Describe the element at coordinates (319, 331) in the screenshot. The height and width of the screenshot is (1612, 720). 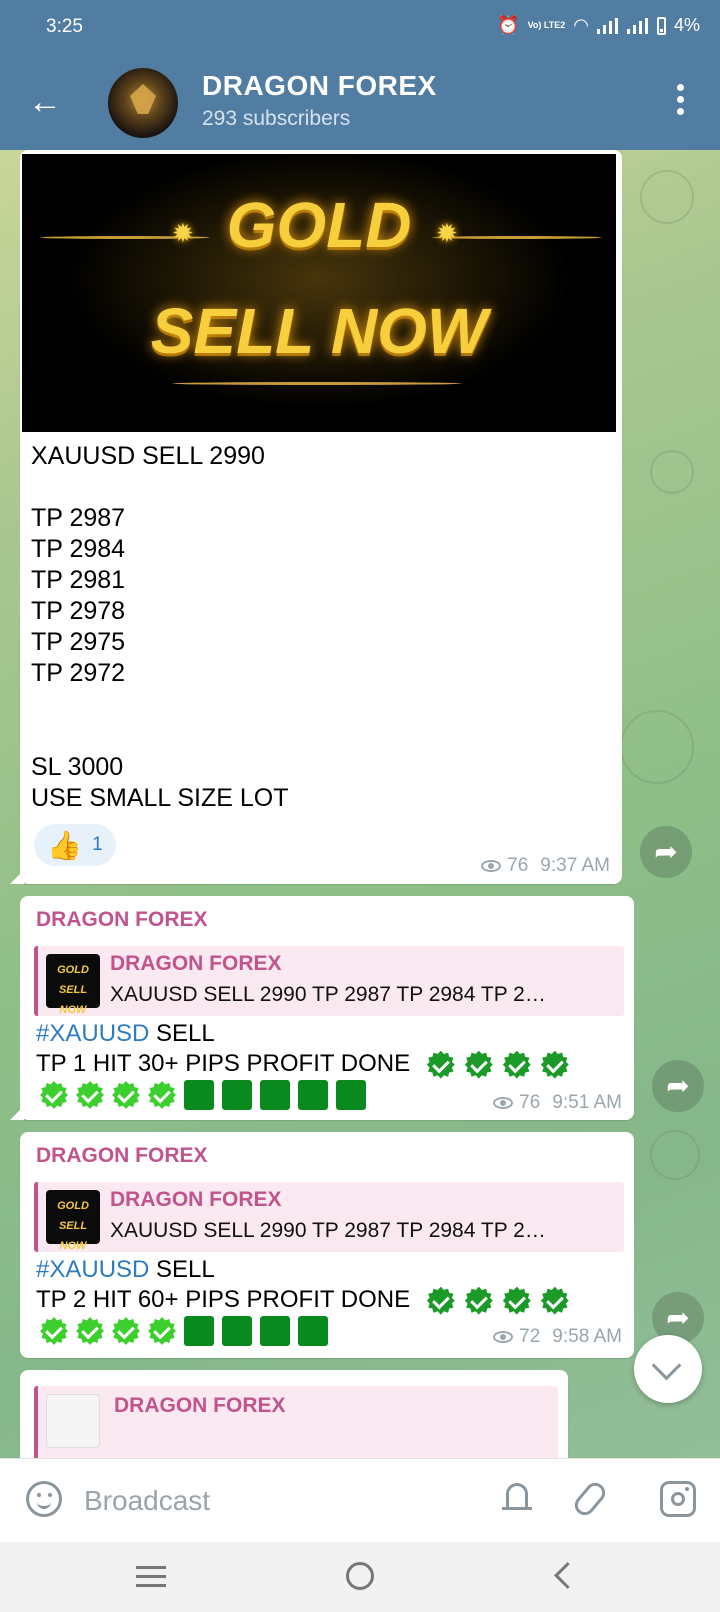
I see `promo-subtitle: SELL NOW` at that location.